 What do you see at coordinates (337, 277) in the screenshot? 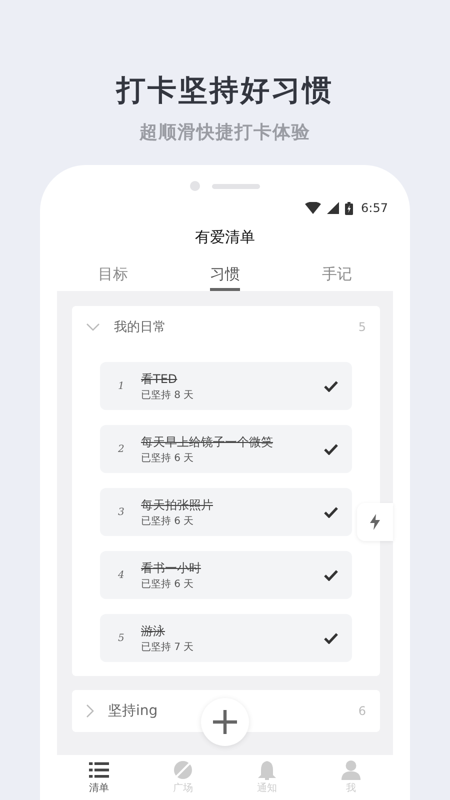
I see `tab: 手记` at bounding box center [337, 277].